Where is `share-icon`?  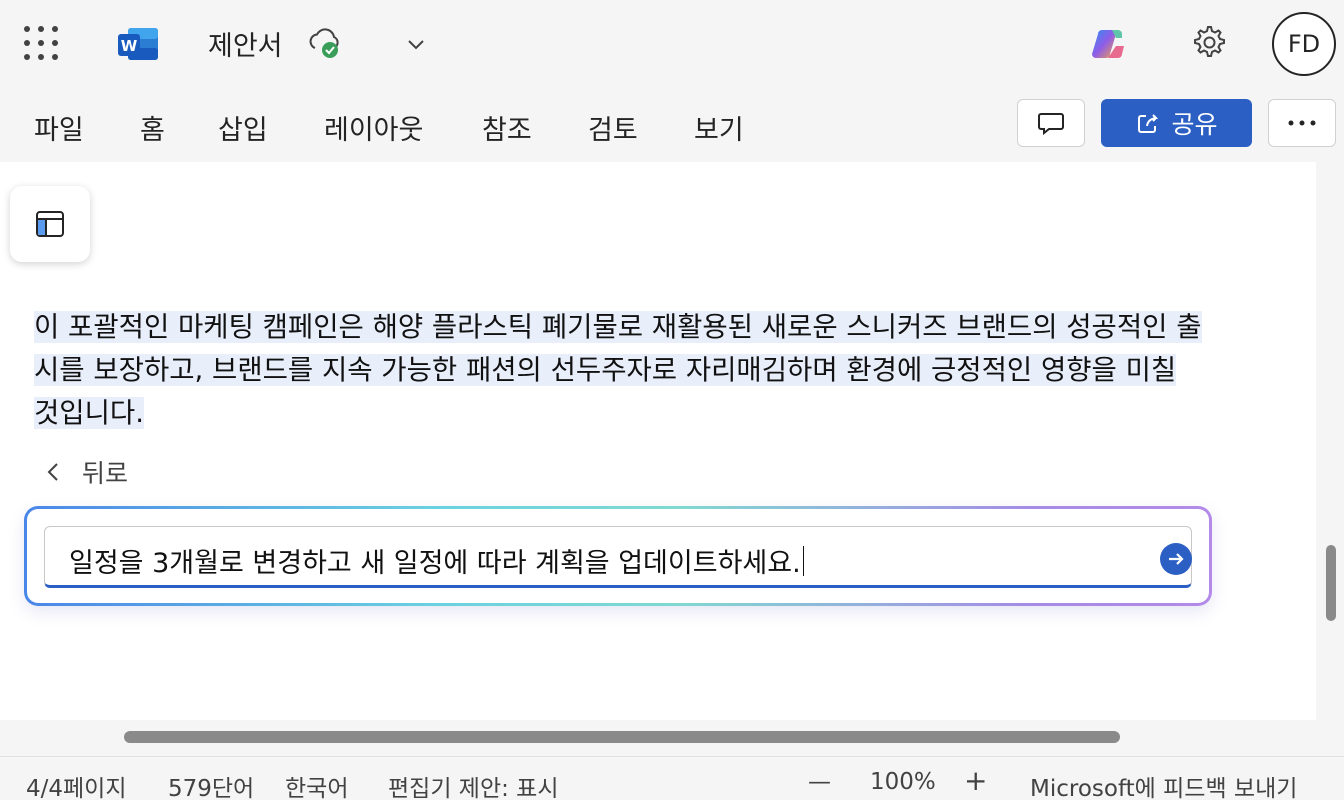 share-icon is located at coordinates (1148, 123).